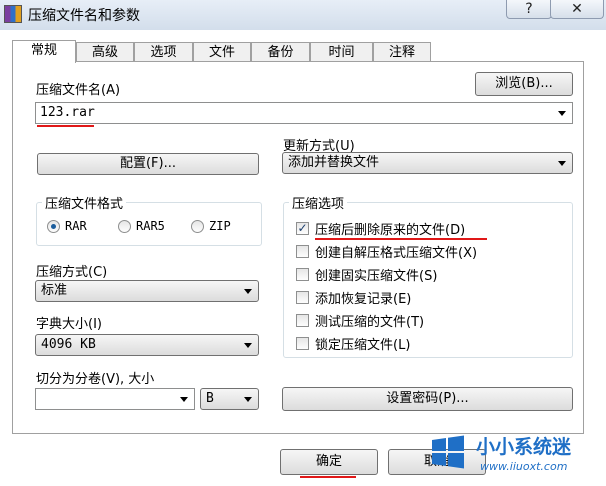 Image resolution: width=606 pixels, height=486 pixels. I want to click on archive-name-label: 压缩文件名(A), so click(78, 90).